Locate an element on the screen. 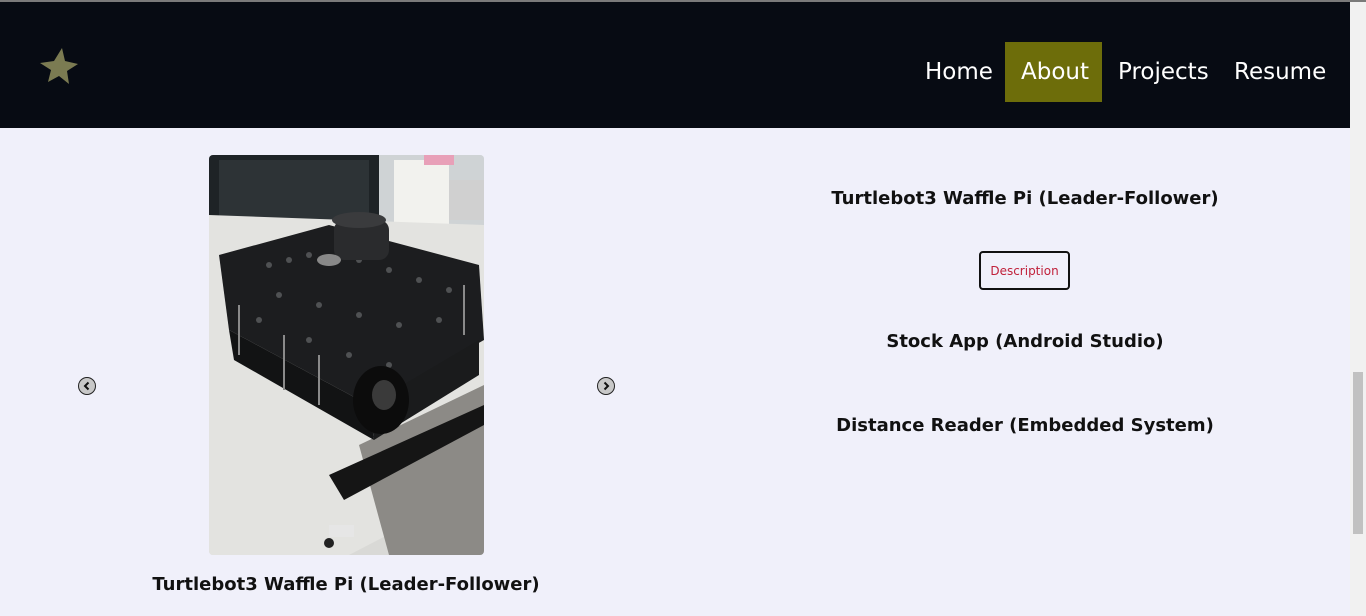  nav-projects: Projects is located at coordinates (1163, 72).